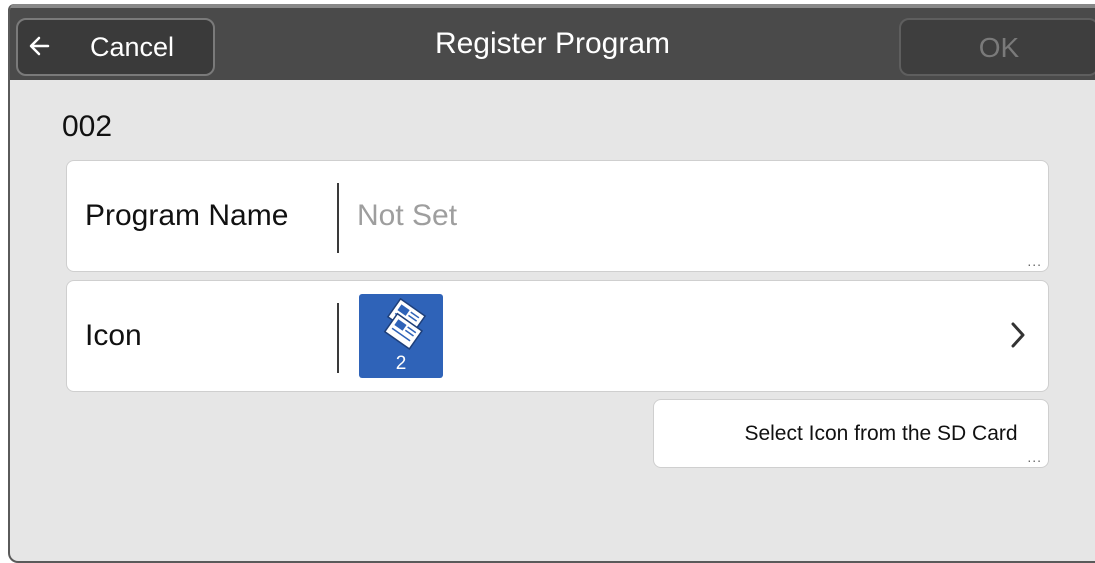  Describe the element at coordinates (187, 215) in the screenshot. I see `program-name-label: Program Name` at that location.